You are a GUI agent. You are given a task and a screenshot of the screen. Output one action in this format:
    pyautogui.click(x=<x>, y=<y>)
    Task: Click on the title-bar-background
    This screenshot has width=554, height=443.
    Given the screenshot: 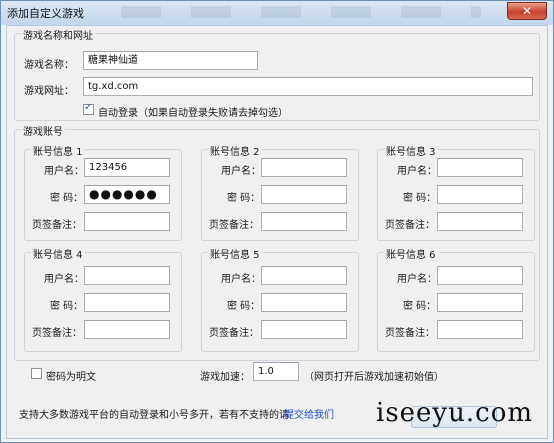 What is the action you would take?
    pyautogui.click(x=301, y=12)
    